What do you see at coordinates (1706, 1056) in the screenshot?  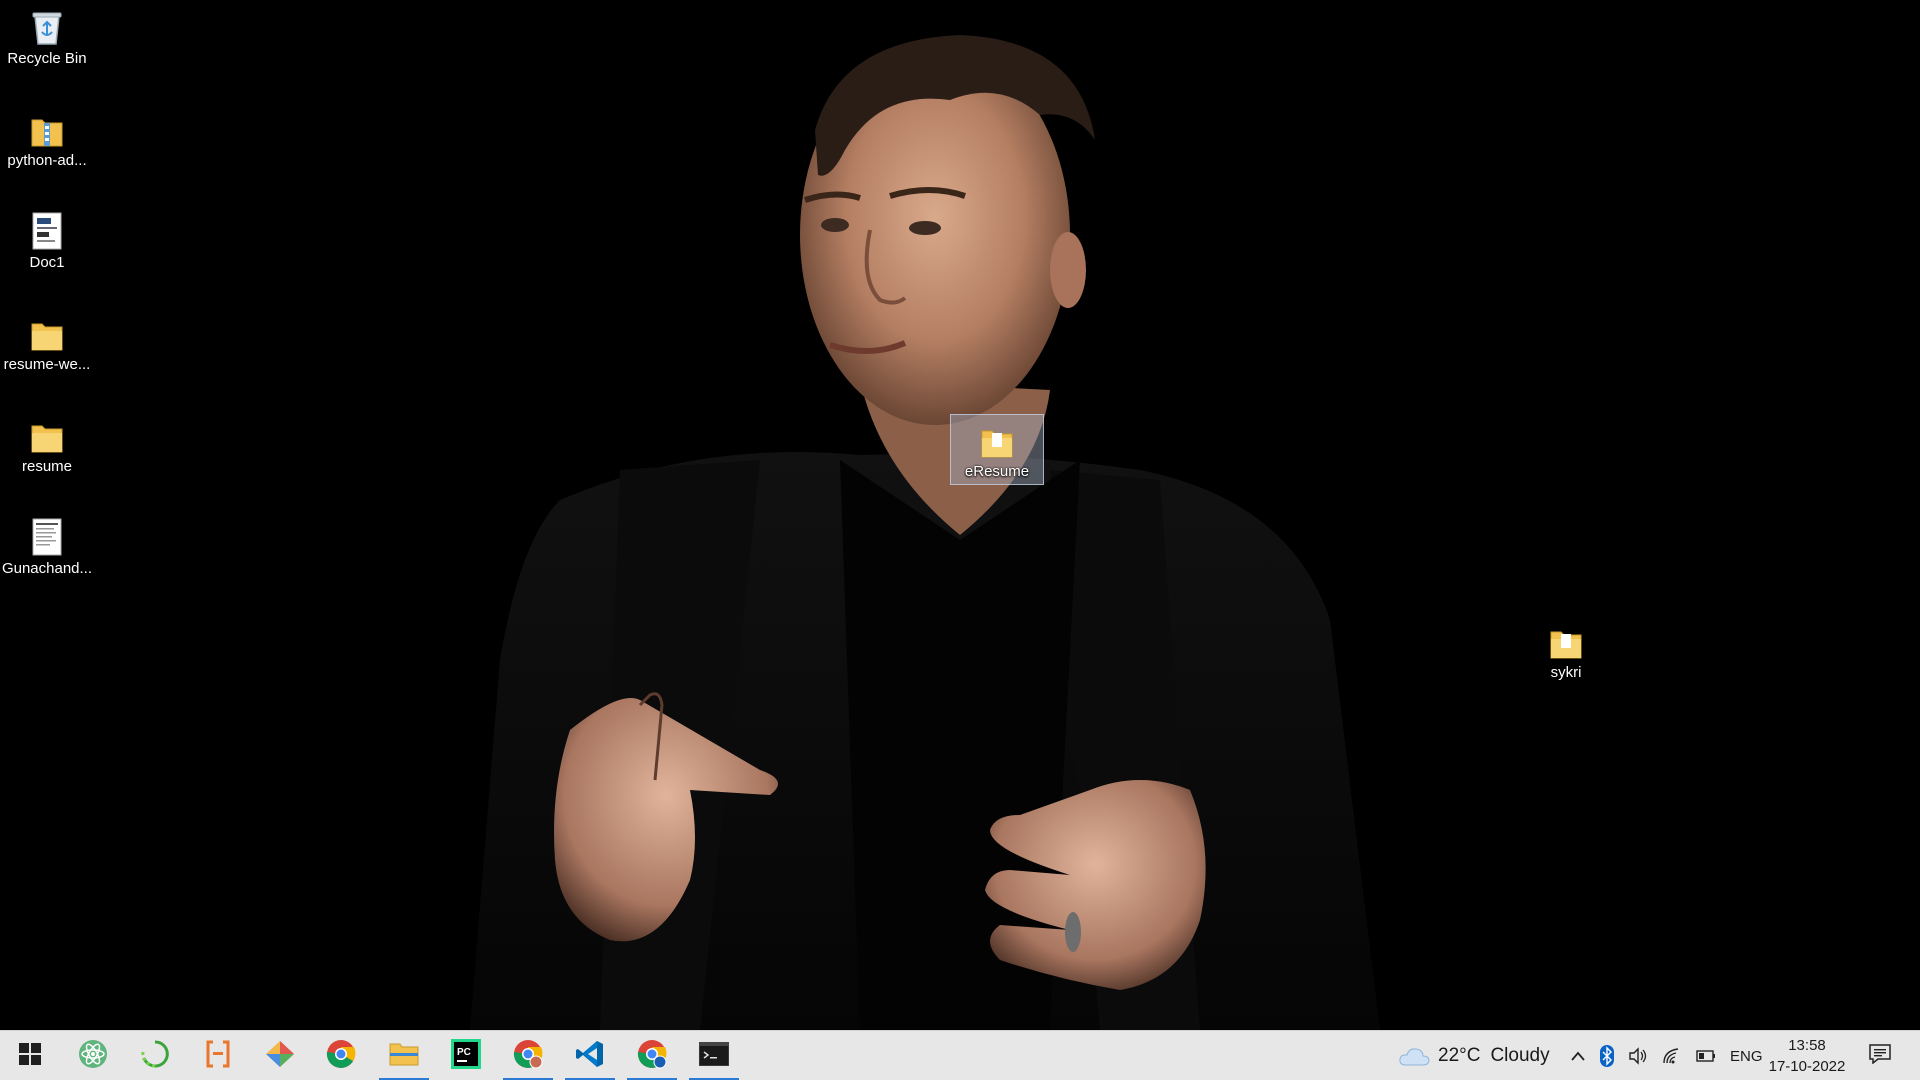 I see `battery-icon` at bounding box center [1706, 1056].